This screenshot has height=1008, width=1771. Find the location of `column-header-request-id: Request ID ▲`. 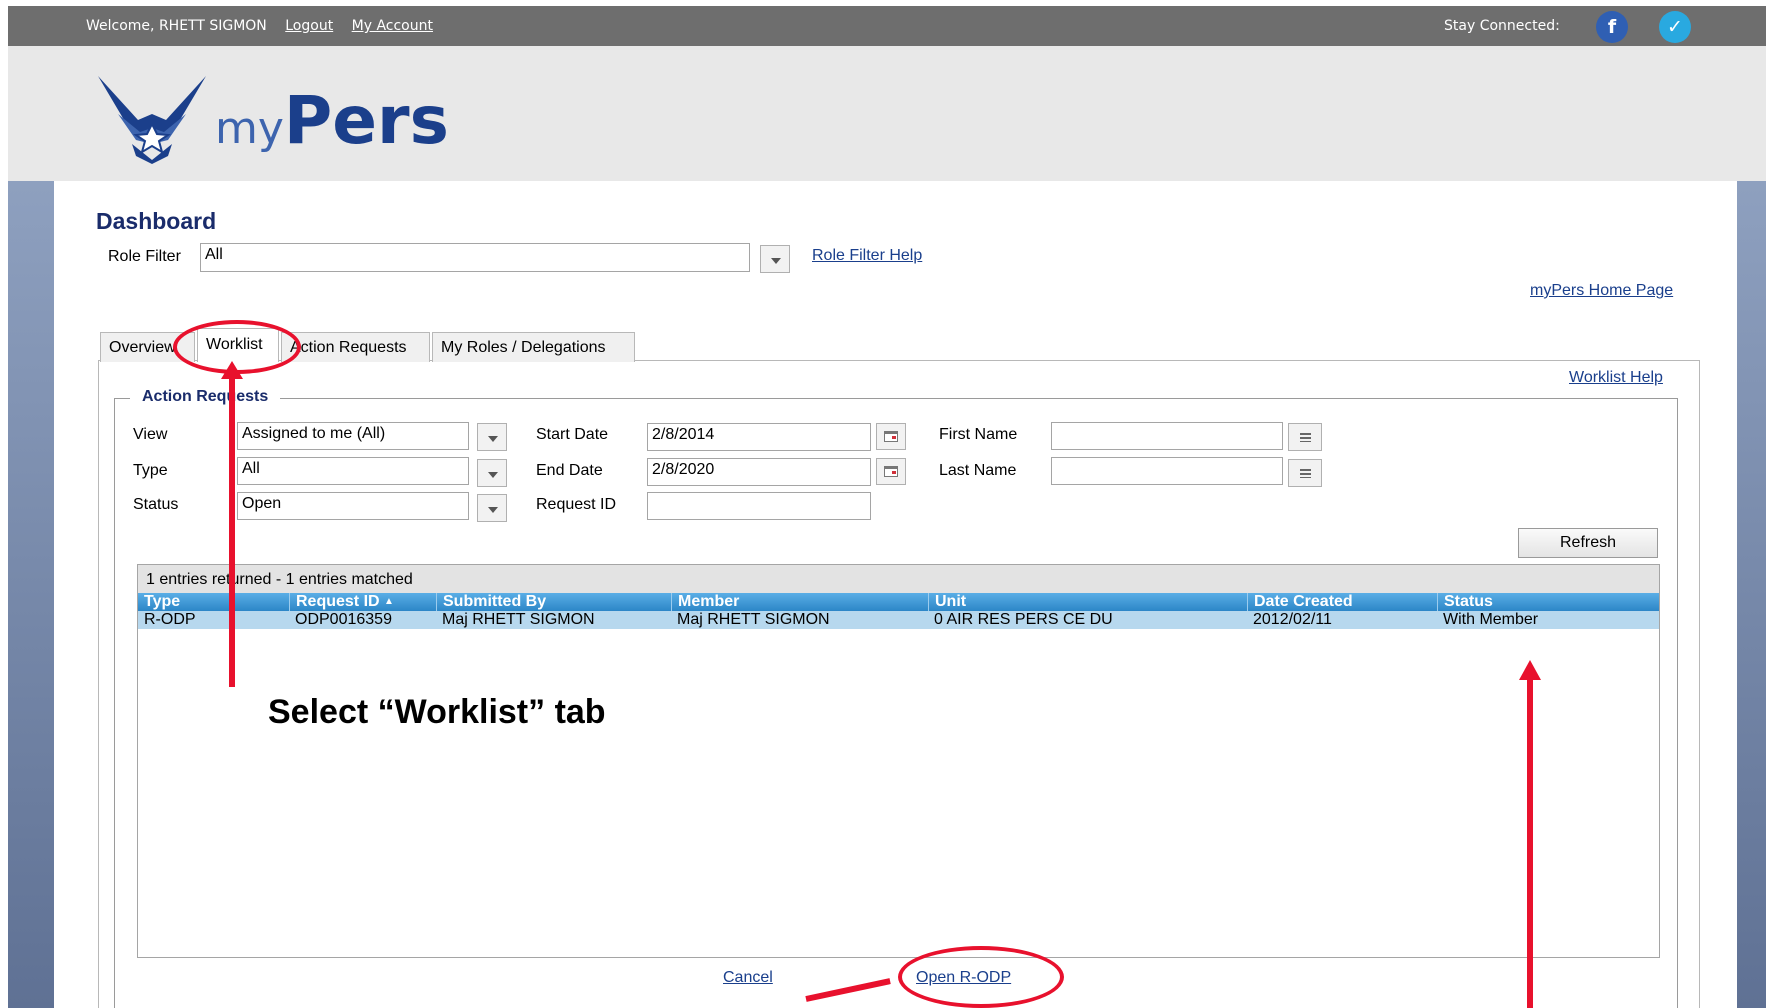

column-header-request-id: Request ID ▲ is located at coordinates (362, 602).